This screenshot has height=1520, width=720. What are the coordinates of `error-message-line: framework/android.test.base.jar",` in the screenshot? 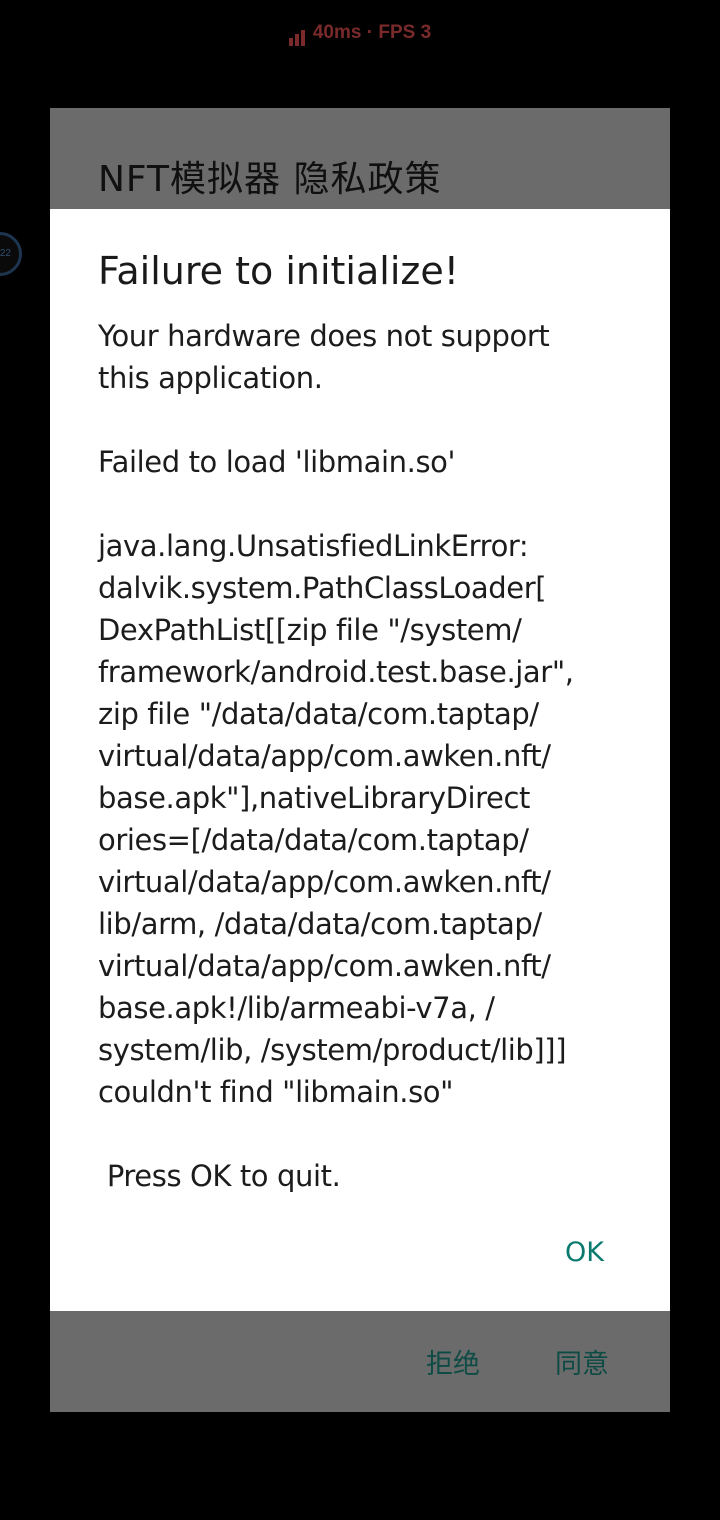 It's located at (336, 672).